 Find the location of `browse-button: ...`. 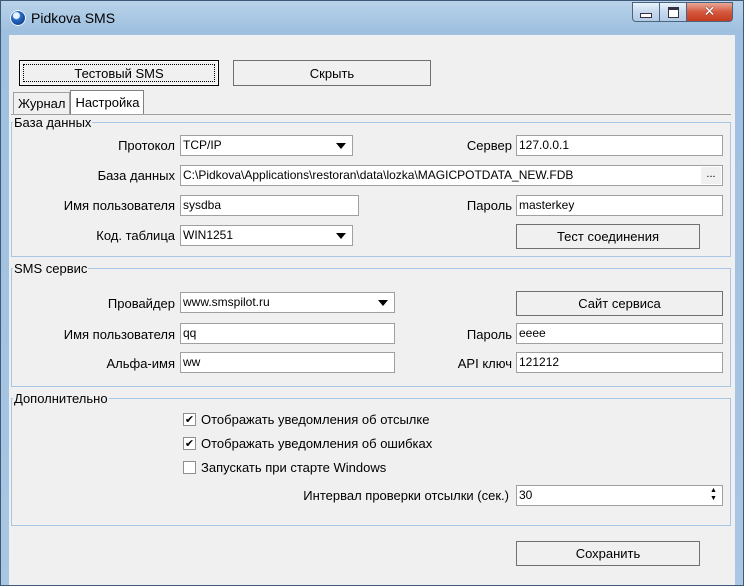

browse-button: ... is located at coordinates (711, 175).